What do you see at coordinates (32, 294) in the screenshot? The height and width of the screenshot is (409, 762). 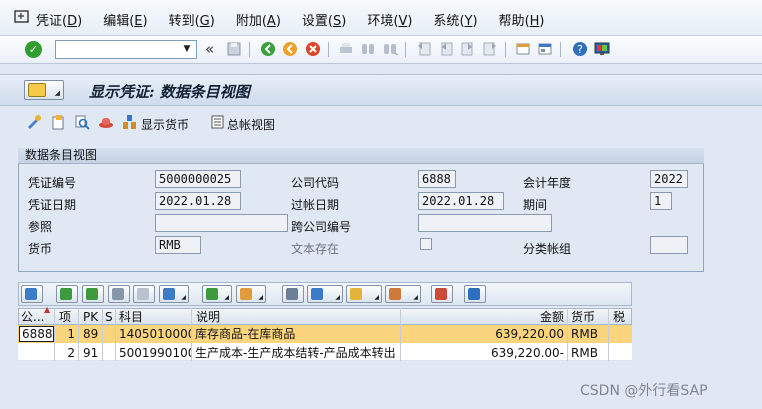 I see `details-button` at bounding box center [32, 294].